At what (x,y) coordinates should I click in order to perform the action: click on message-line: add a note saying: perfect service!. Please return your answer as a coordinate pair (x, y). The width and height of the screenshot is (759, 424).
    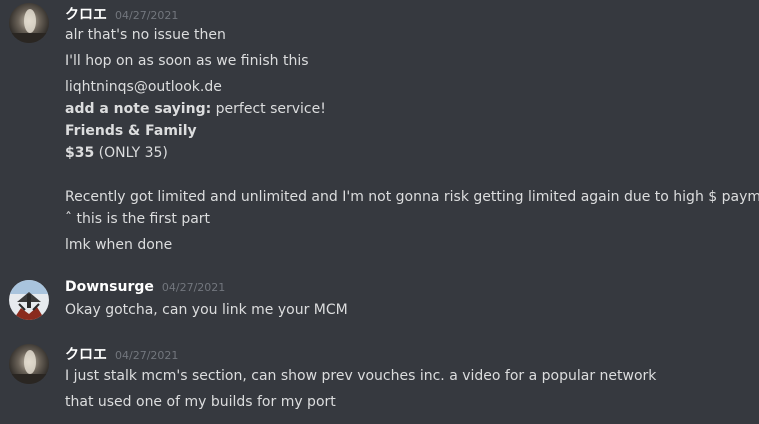
    Looking at the image, I should click on (195, 109).